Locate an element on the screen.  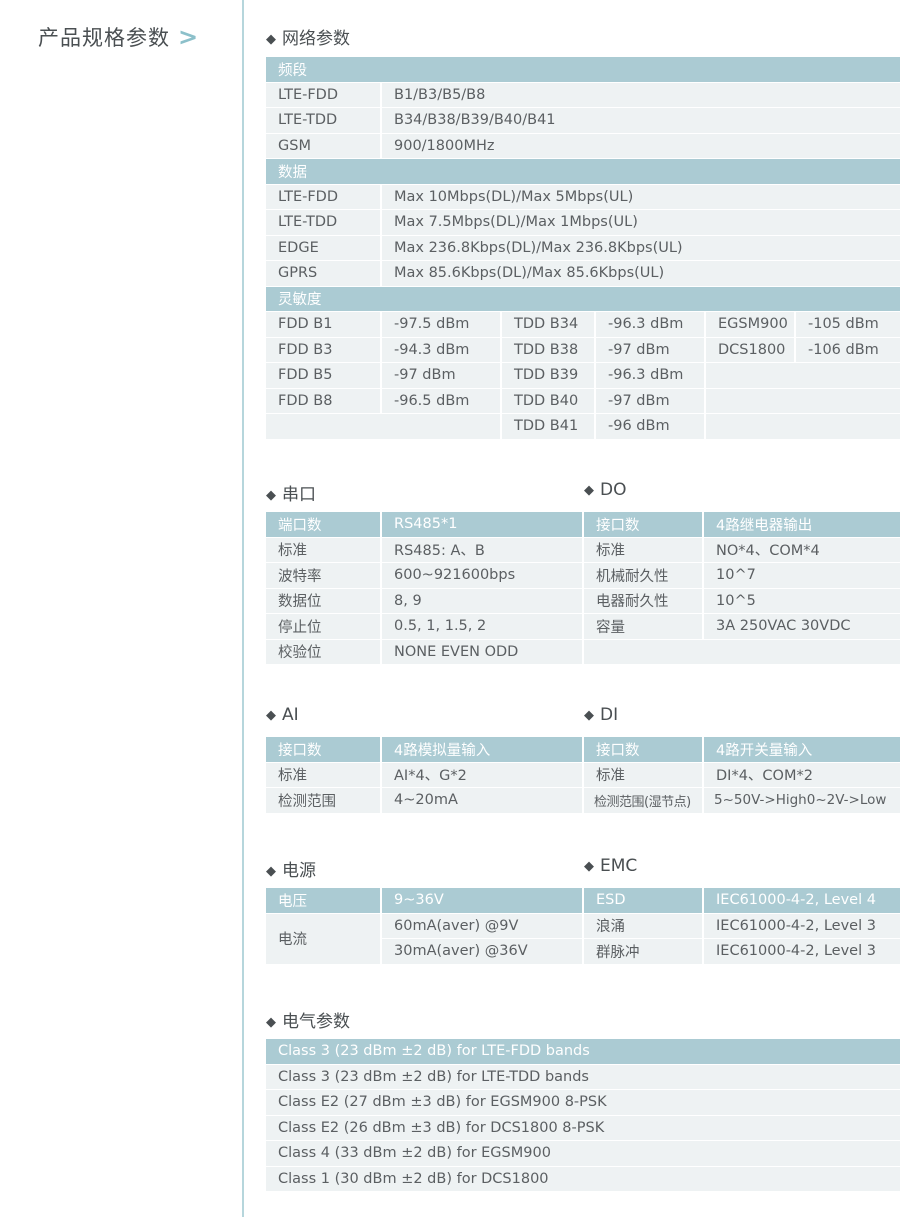
row-value: Class 1 (30 dBm ±2 dB) for DCS1800 is located at coordinates (583, 1179).